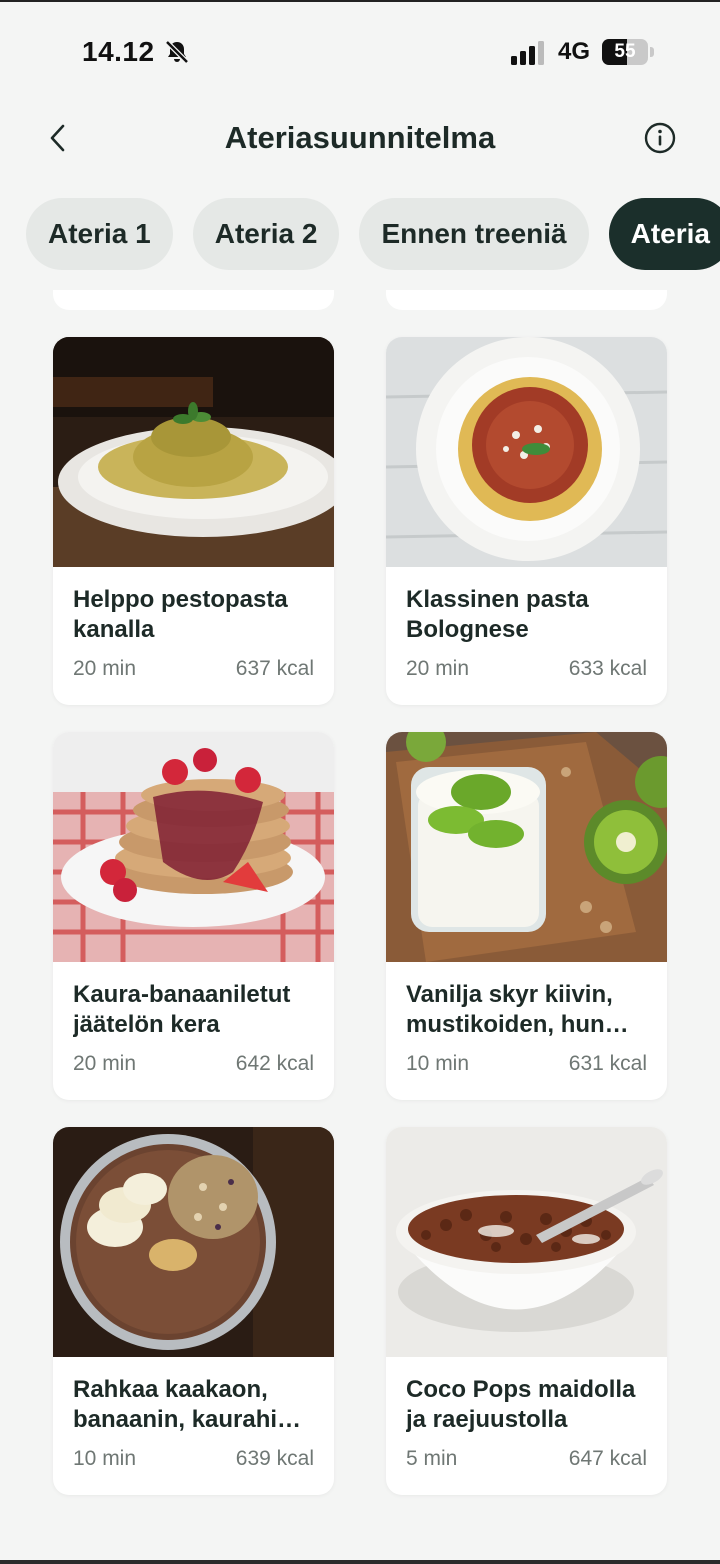  I want to click on recipe-title: Kaura-banaaniletut jäätelön kera, so click(182, 1009).